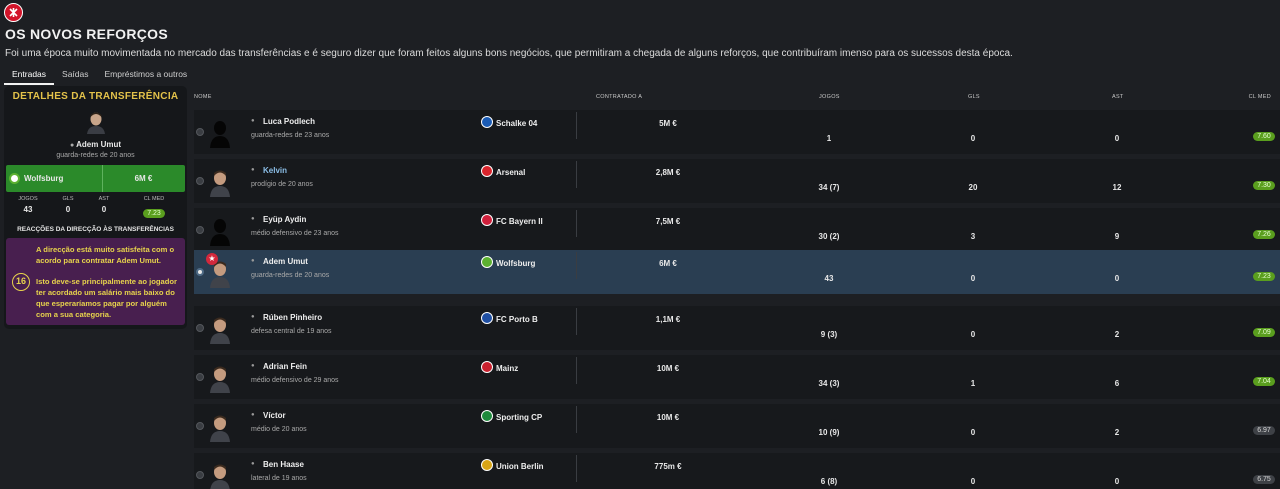  I want to click on panel-club-name: Wolfsburg, so click(44, 178).